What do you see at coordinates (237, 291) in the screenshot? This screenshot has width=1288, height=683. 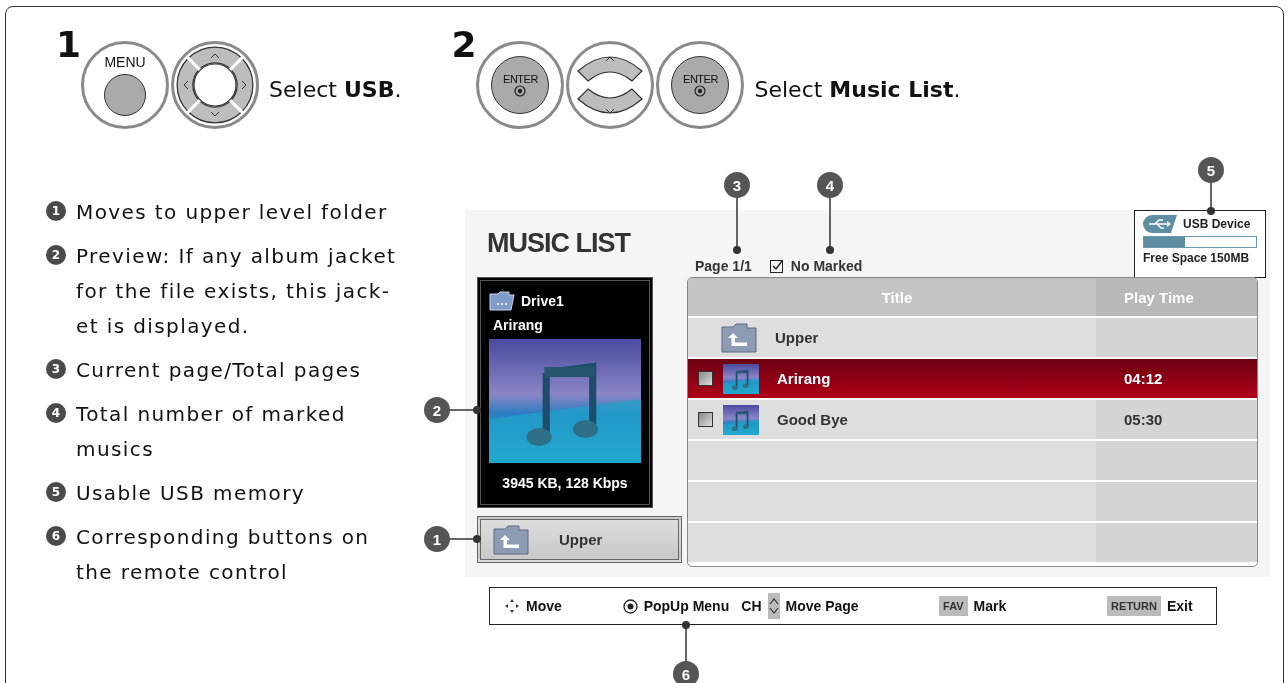 I see `note-text: Preview: If any album jacket for the file exists, this jack-et is displayed.` at bounding box center [237, 291].